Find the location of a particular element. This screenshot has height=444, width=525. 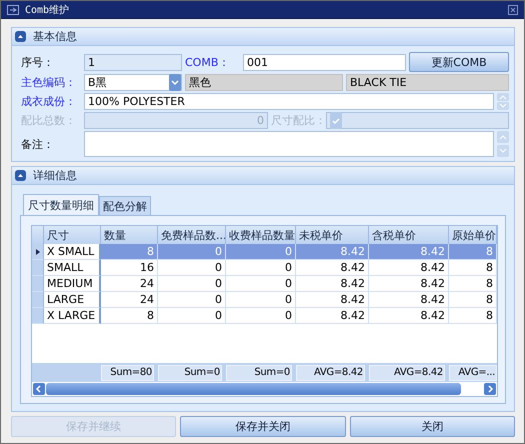

field-label: 尺寸配比： is located at coordinates (297, 120).